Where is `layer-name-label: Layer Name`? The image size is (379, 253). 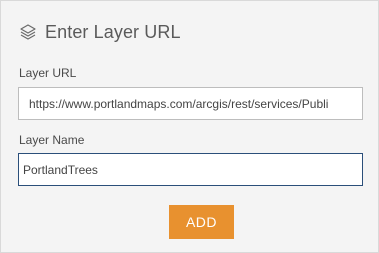 layer-name-label: Layer Name is located at coordinates (52, 140).